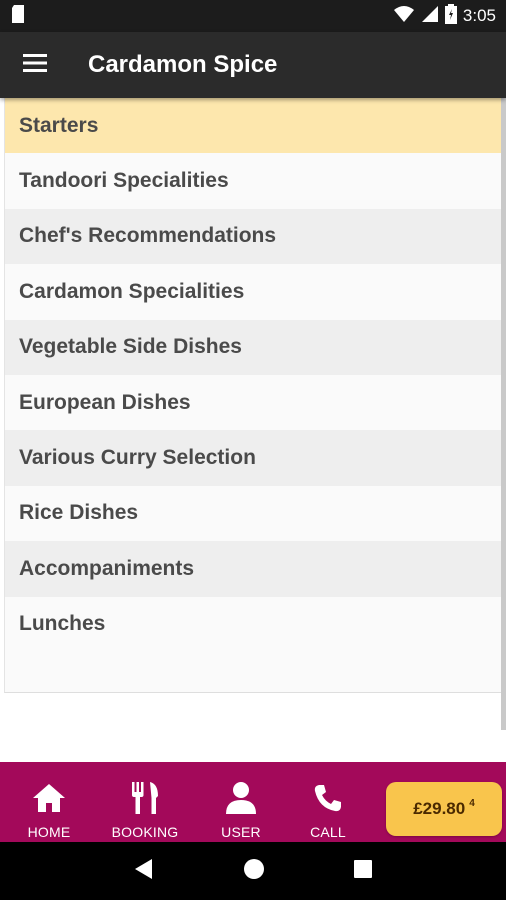 The height and width of the screenshot is (900, 506). I want to click on bottom-nav: HOME BOOKING USER CALL £29.80 4, so click(253, 802).